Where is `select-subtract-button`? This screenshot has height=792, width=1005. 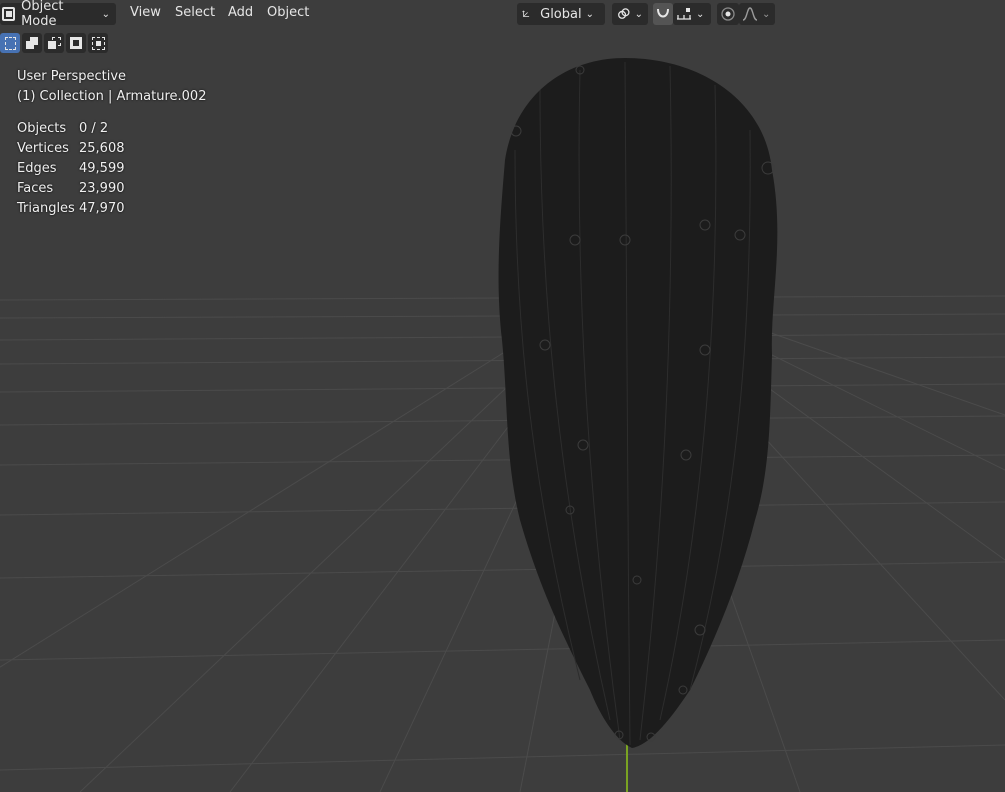 select-subtract-button is located at coordinates (54, 43).